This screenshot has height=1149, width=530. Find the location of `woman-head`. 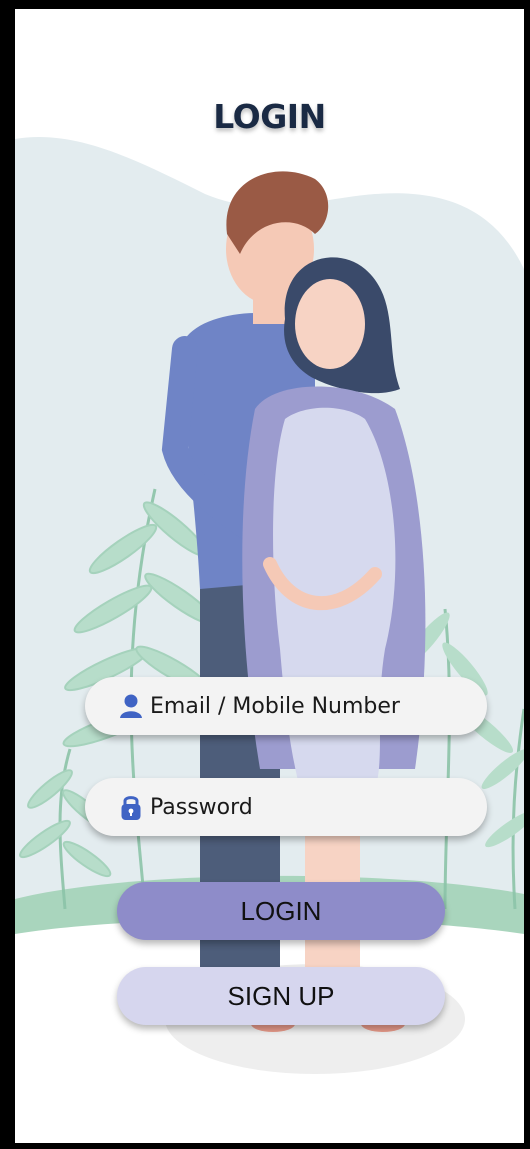

woman-head is located at coordinates (330, 324).